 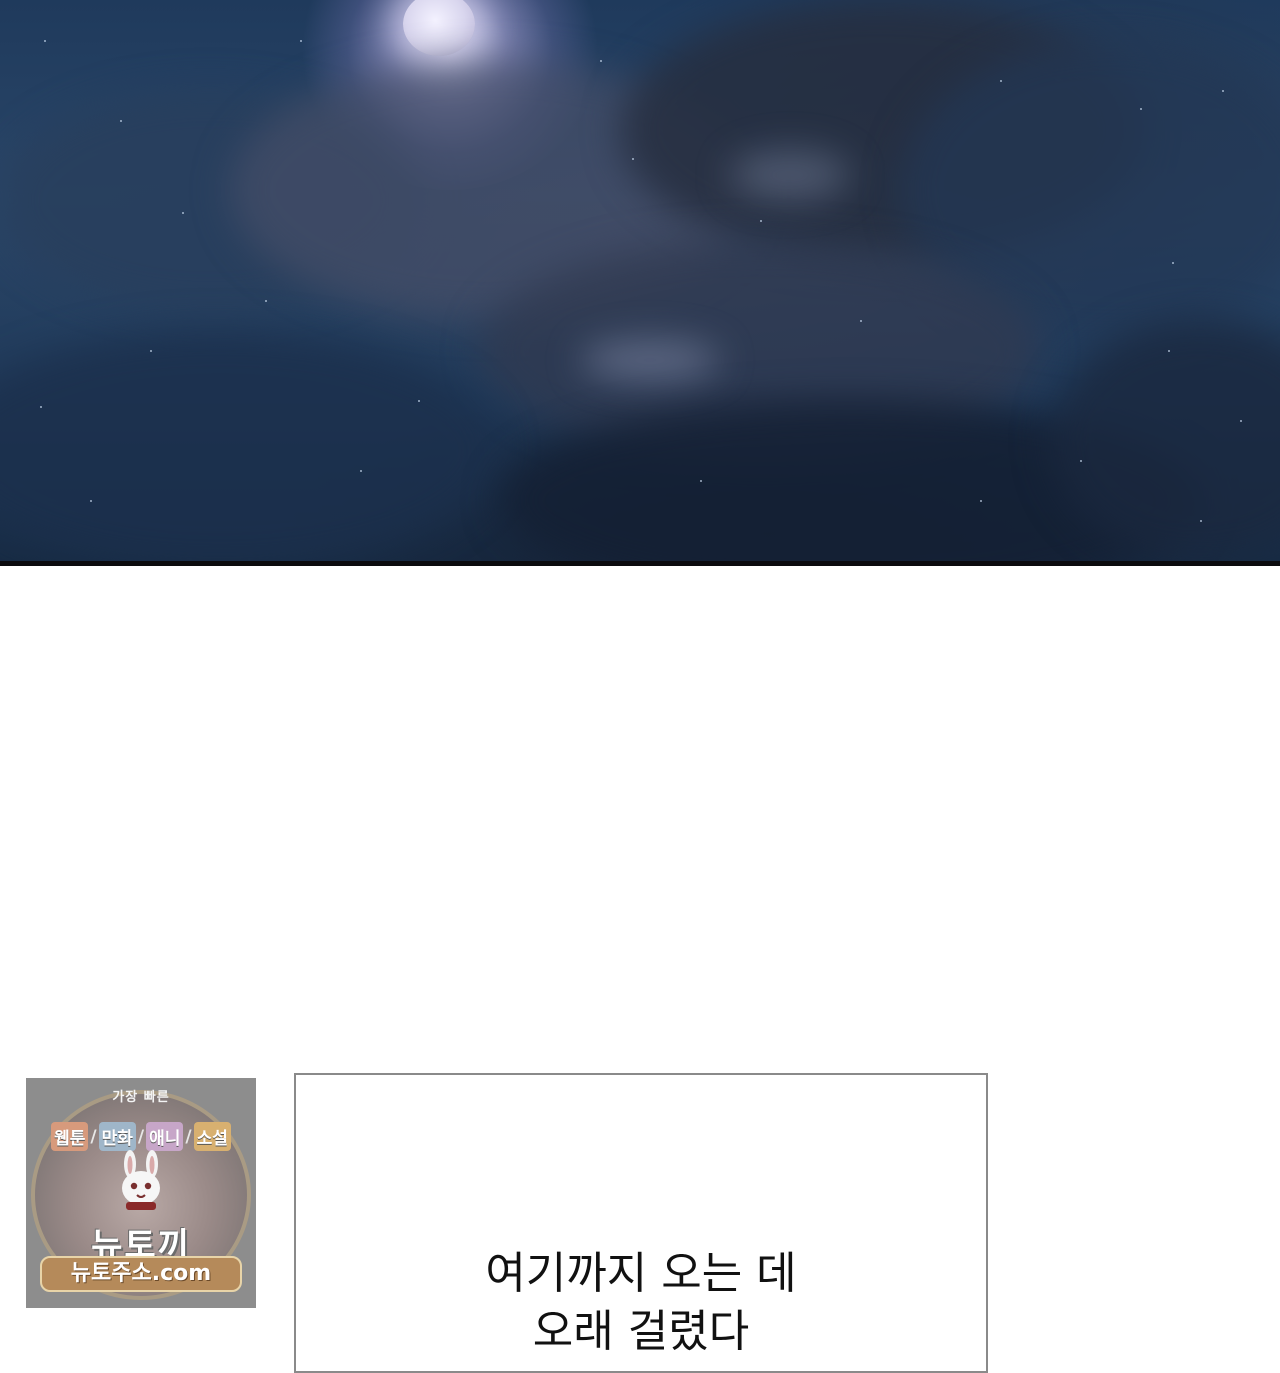 I want to click on dialogue-text: 여기까지 오는 데 오래 걸렸다, so click(x=641, y=1303).